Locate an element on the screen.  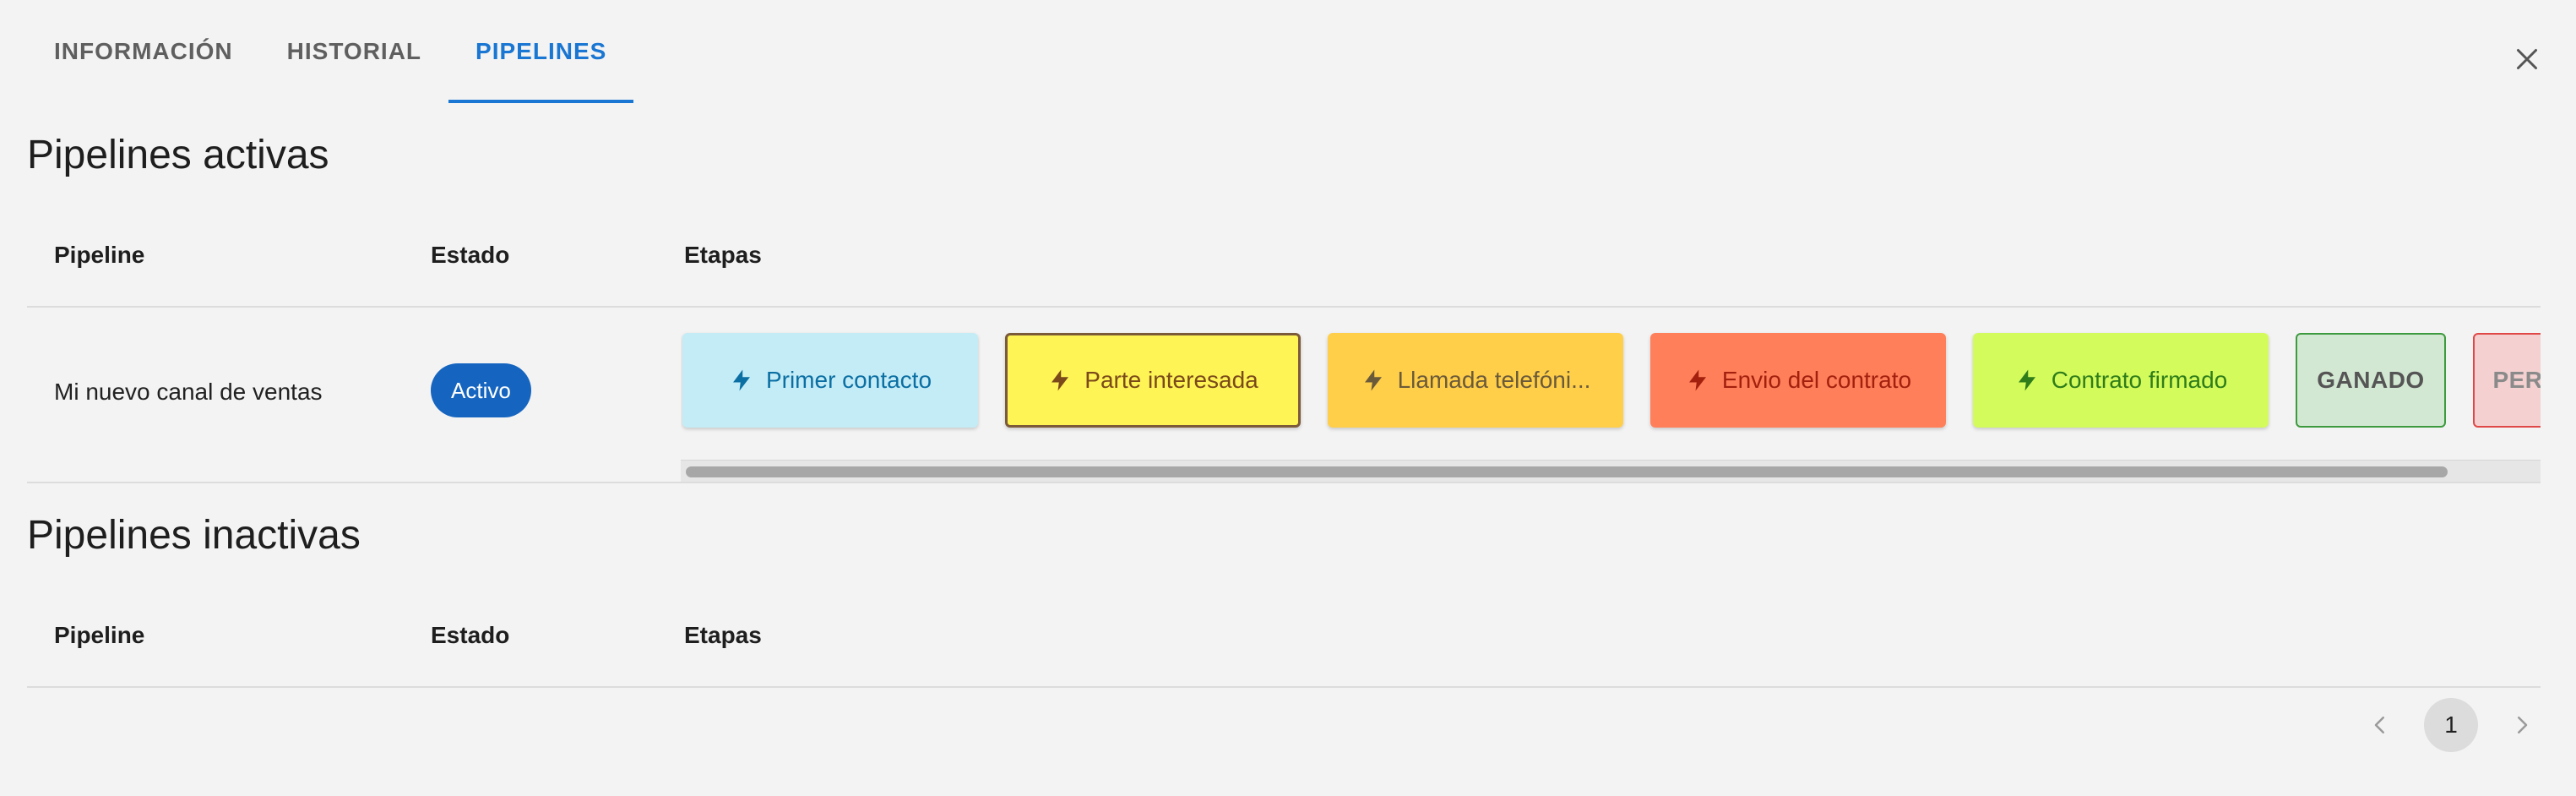
stage-chip: Parte interesada is located at coordinates (1153, 381).